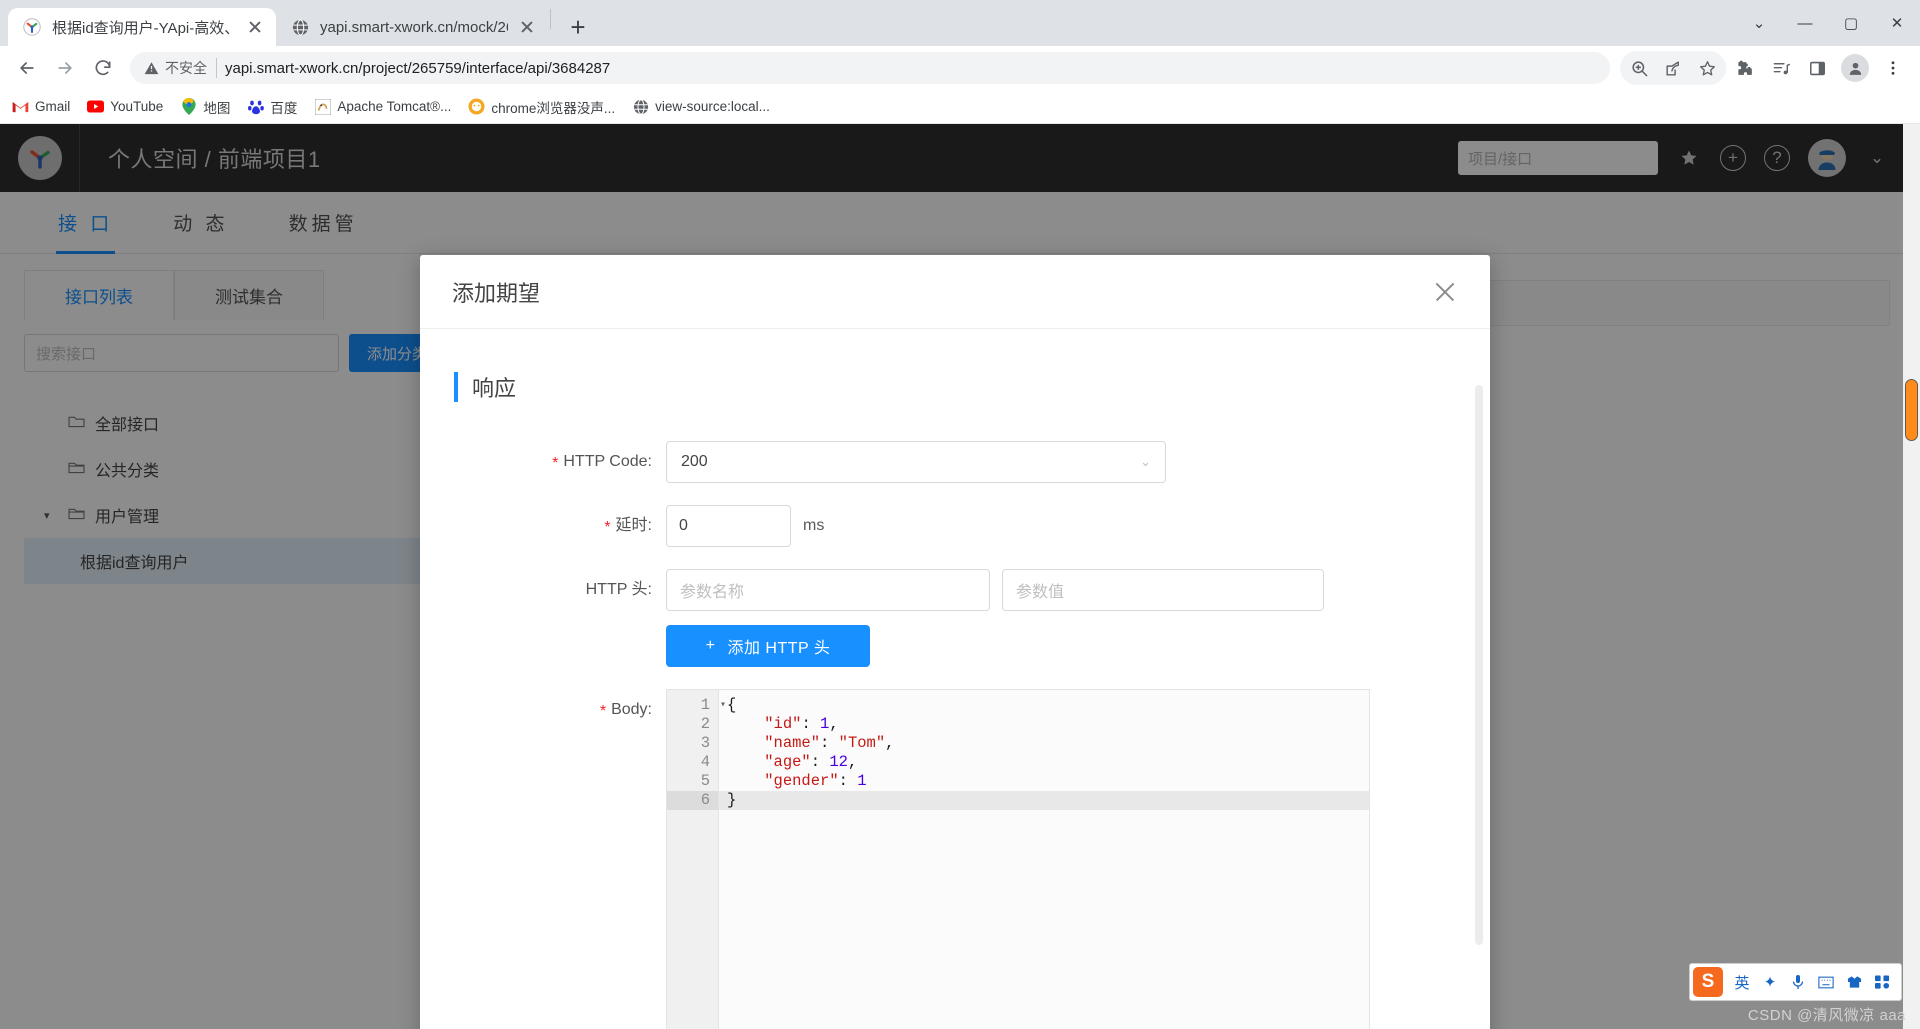  Describe the element at coordinates (476, 106) in the screenshot. I see `chrome-orange-icon` at that location.